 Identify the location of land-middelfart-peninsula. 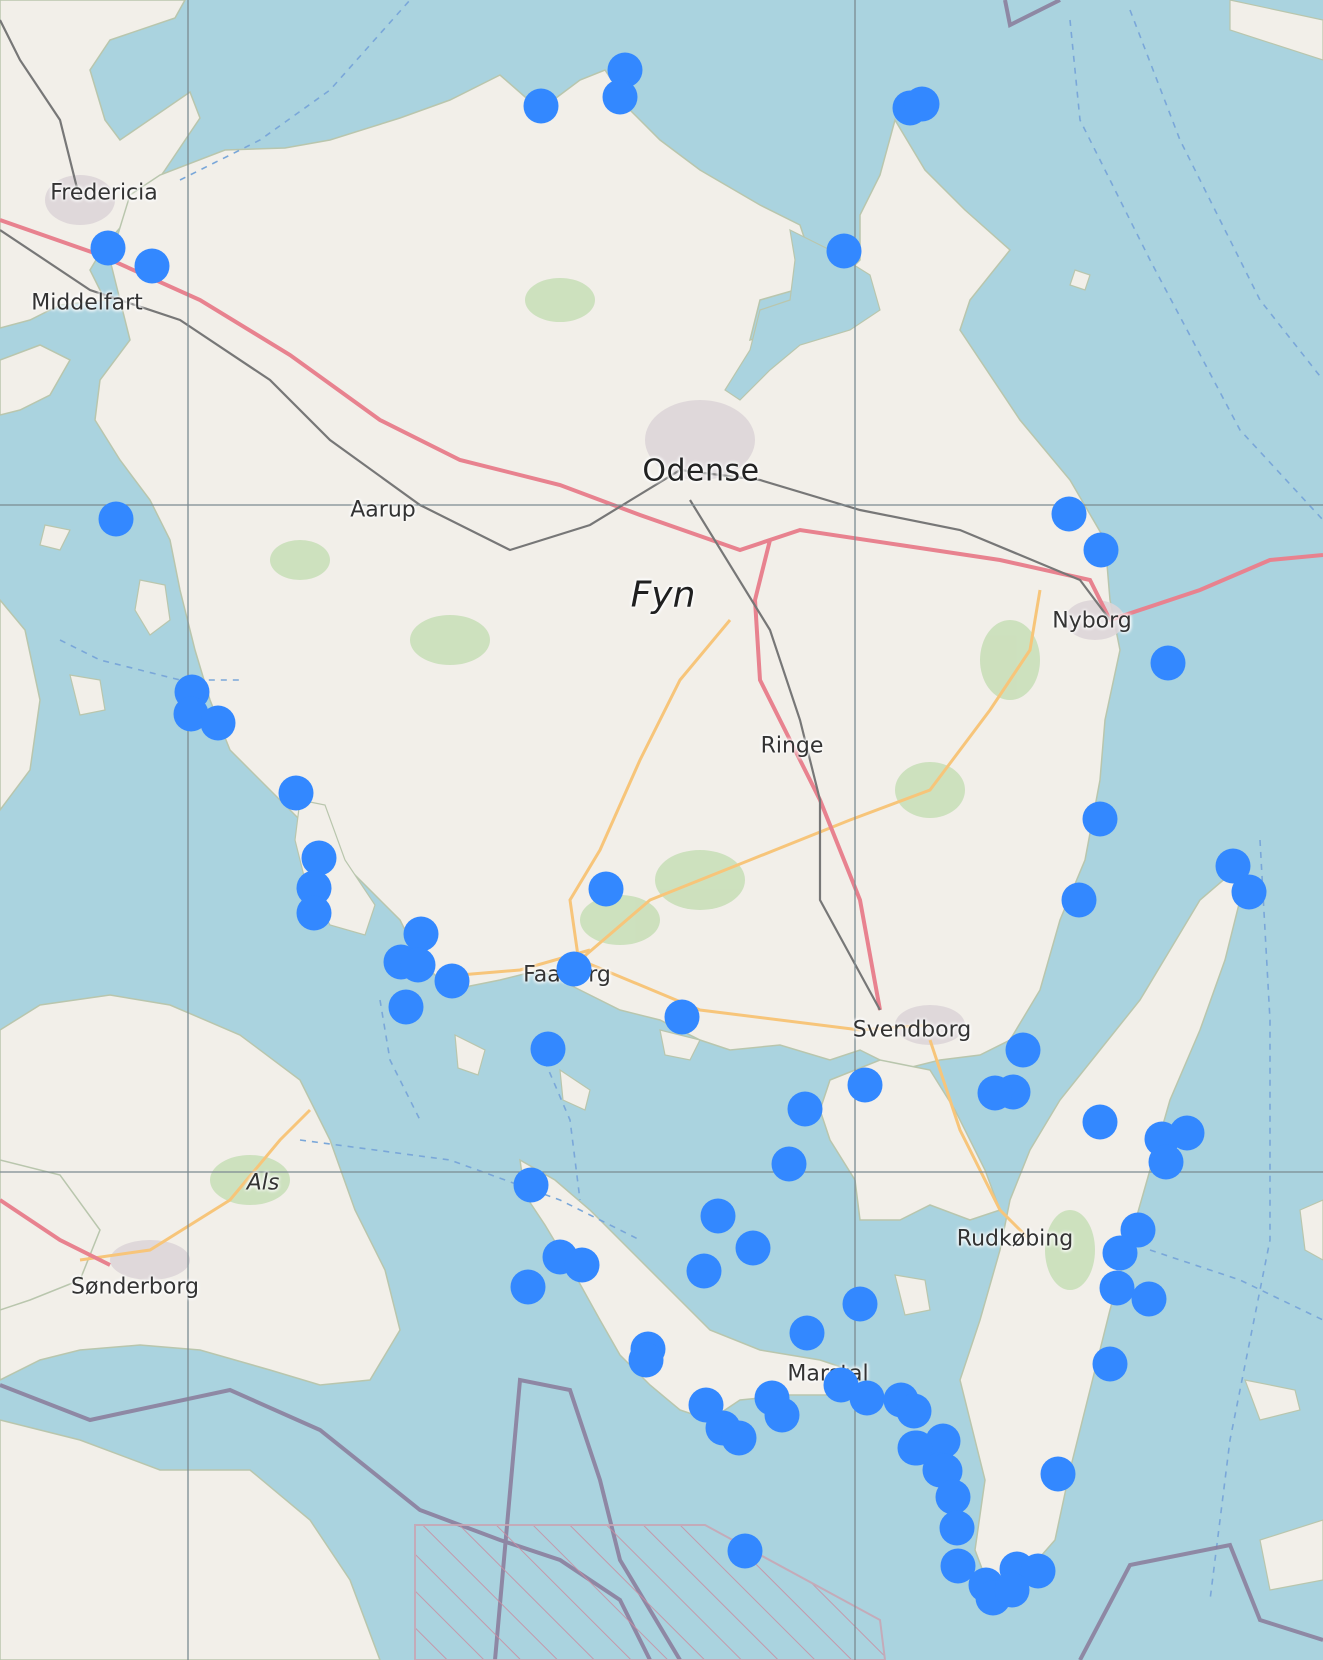
(36, 380).